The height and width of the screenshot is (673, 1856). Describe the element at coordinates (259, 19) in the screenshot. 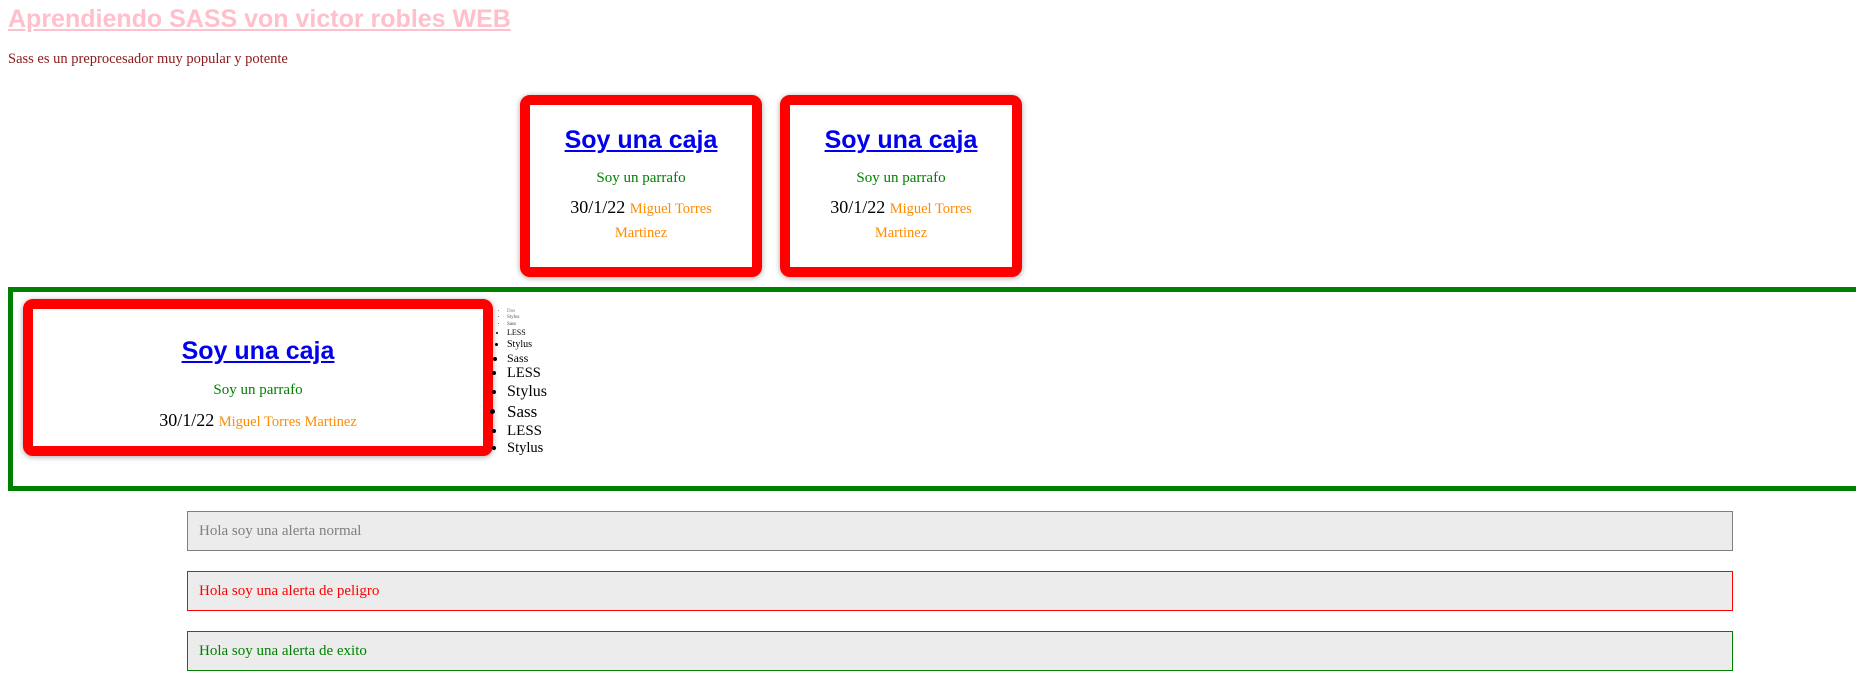

I see `page-title: Aprendiendo SASS von victor robles WEB` at that location.